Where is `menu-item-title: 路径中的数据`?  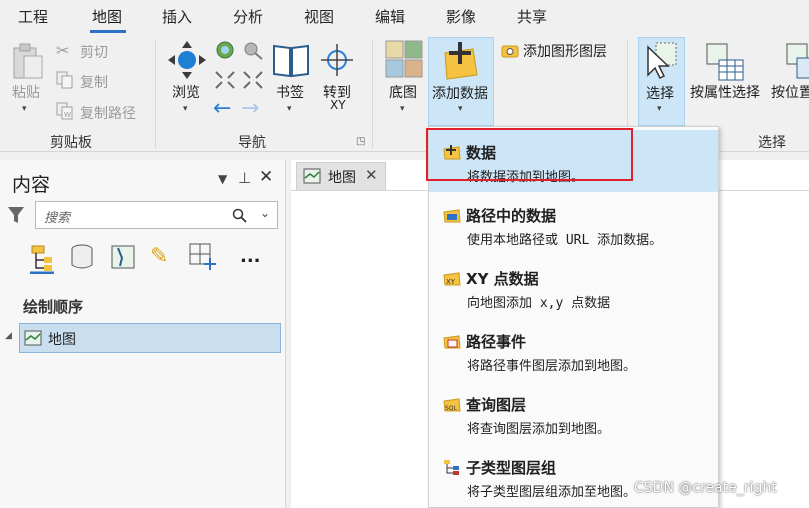
menu-item-title: 路径中的数据 is located at coordinates (511, 216).